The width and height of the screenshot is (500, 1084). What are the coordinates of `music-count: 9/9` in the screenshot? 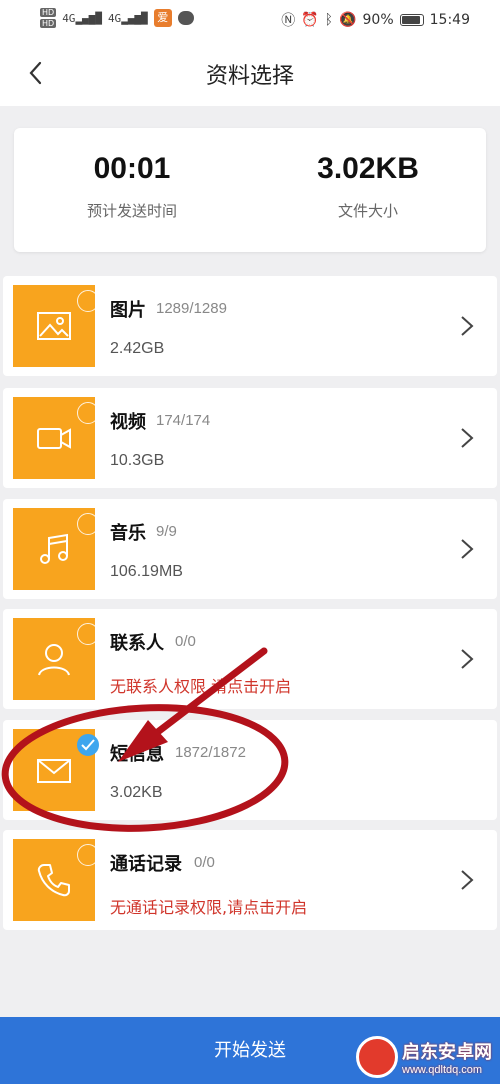 It's located at (166, 531).